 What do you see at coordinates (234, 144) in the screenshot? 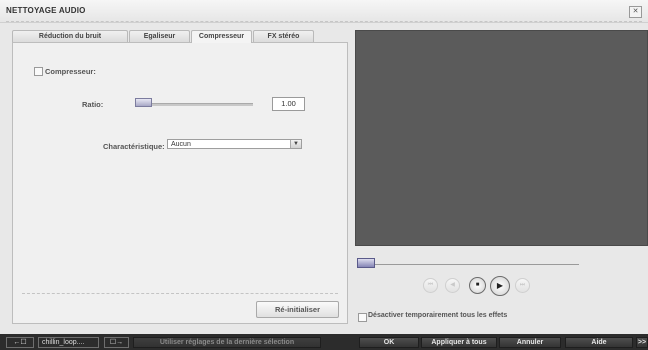
I see `characteristic-dropdown: Aucun ▼` at bounding box center [234, 144].